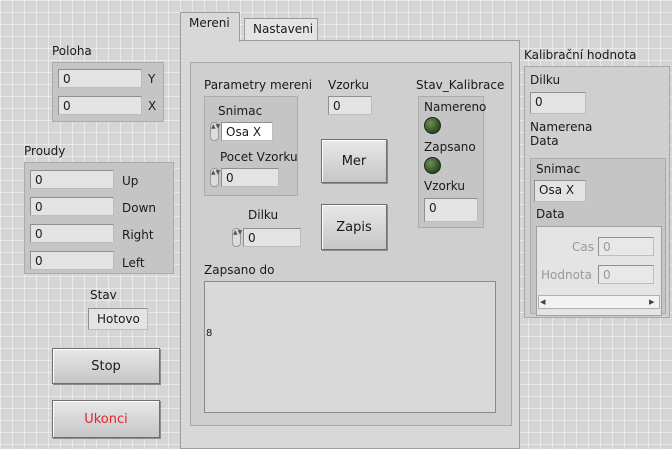 This screenshot has width=672, height=449. Describe the element at coordinates (450, 147) in the screenshot. I see `written-label: Zapsano` at that location.